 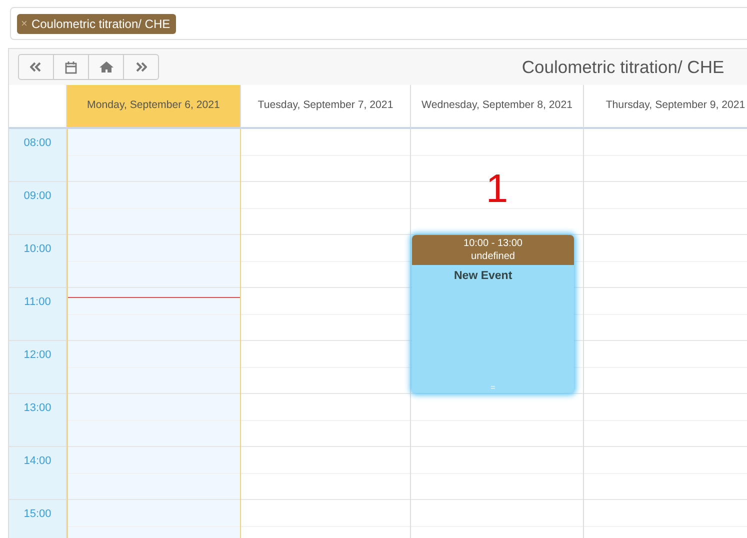 What do you see at coordinates (483, 275) in the screenshot?
I see `event-title: New Event` at bounding box center [483, 275].